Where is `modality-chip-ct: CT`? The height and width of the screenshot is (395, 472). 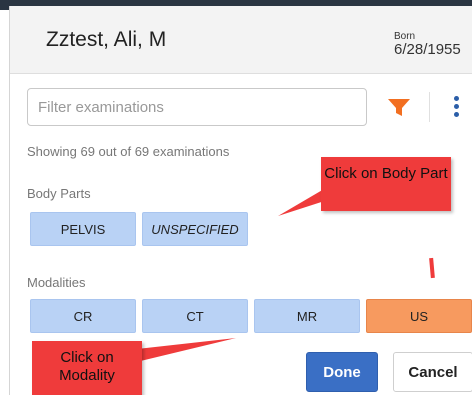
modality-chip-ct: CT is located at coordinates (195, 316).